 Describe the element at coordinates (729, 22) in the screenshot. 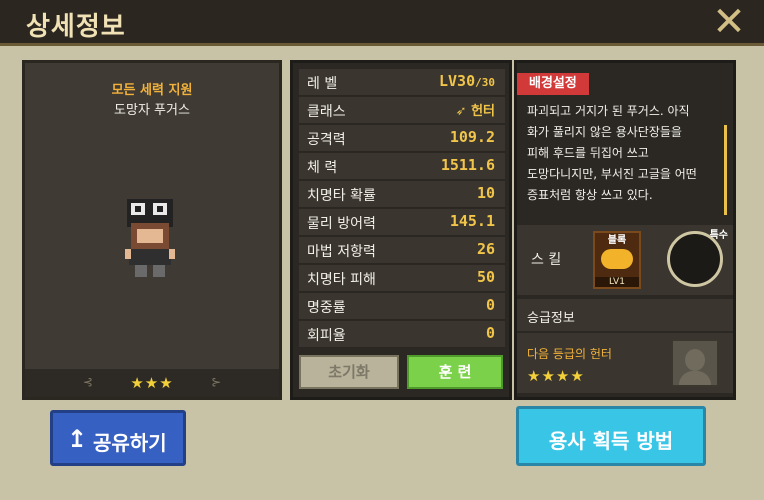

I see `close-icon: ✕` at that location.